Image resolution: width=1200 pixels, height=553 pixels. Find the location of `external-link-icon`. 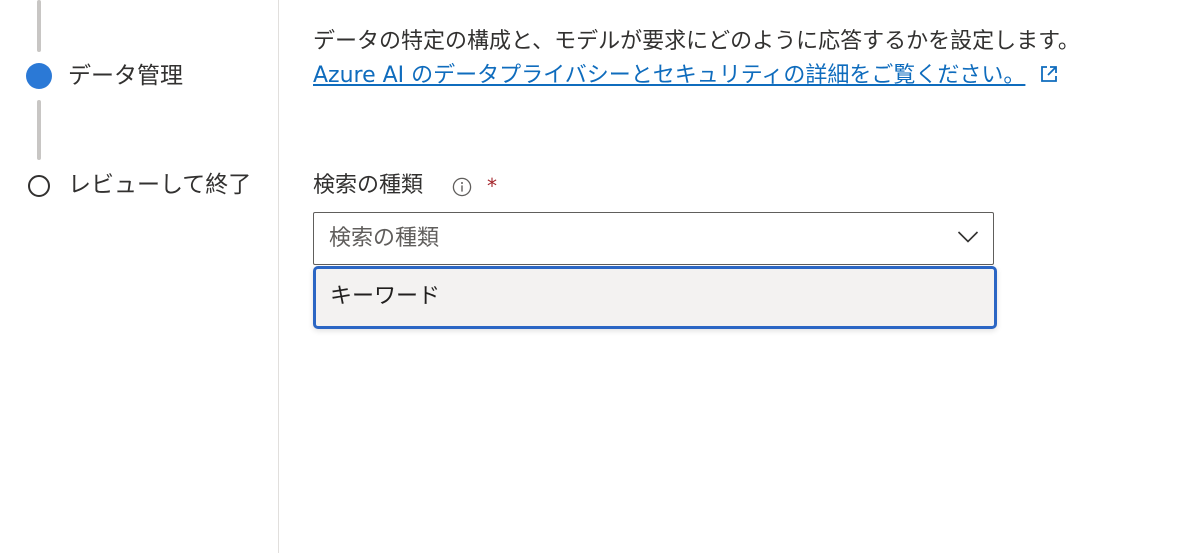

external-link-icon is located at coordinates (1049, 74).